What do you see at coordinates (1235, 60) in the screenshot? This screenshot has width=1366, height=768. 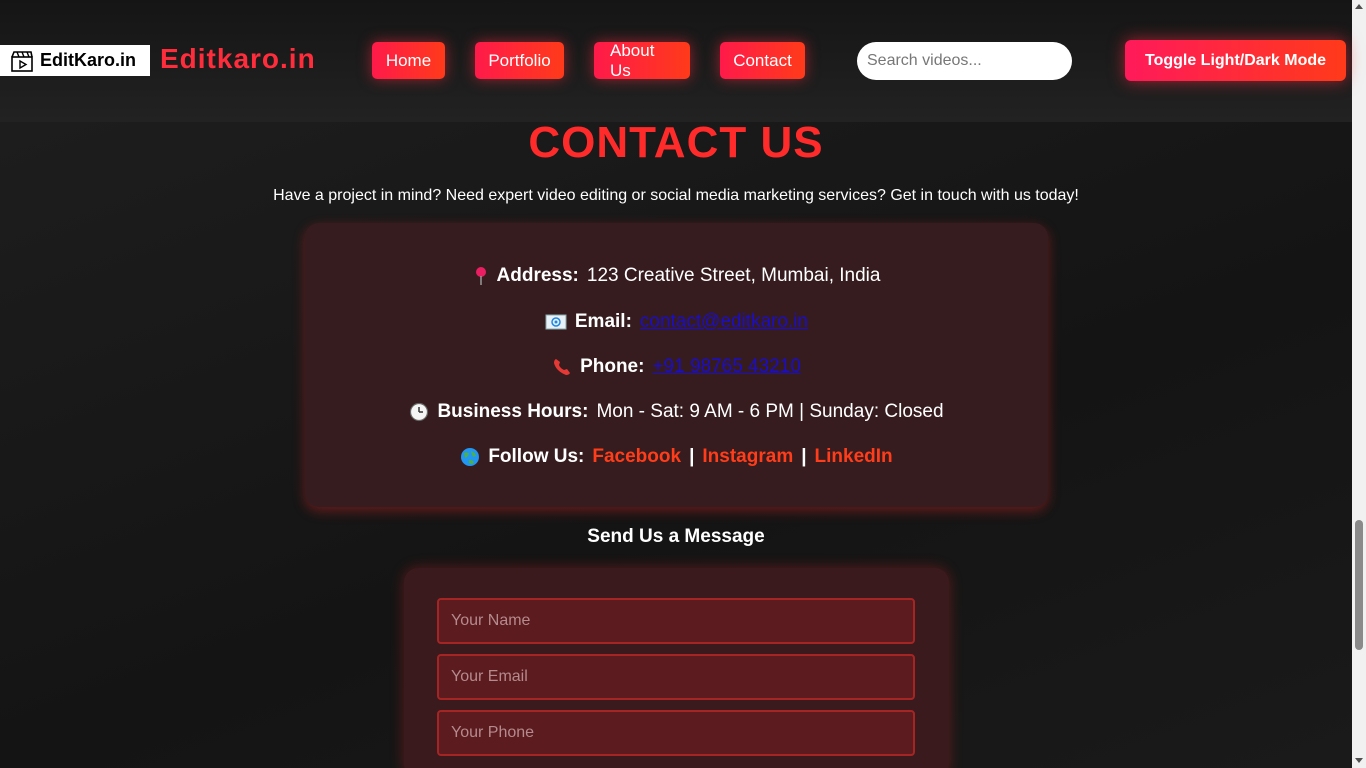 I see `theme-toggle-button: Toggle Light/Dark Mode` at bounding box center [1235, 60].